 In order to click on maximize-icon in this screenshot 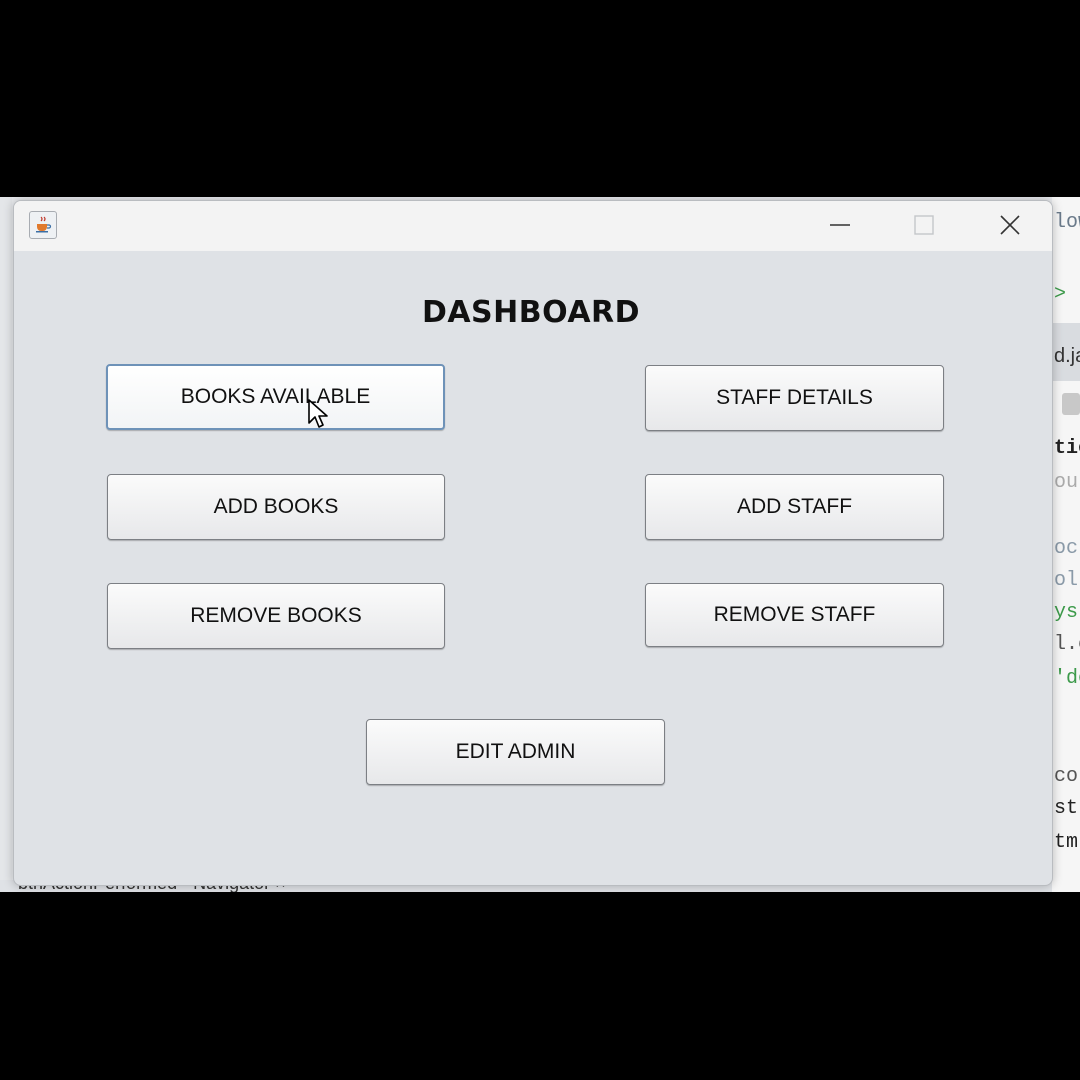, I will do `click(924, 225)`.